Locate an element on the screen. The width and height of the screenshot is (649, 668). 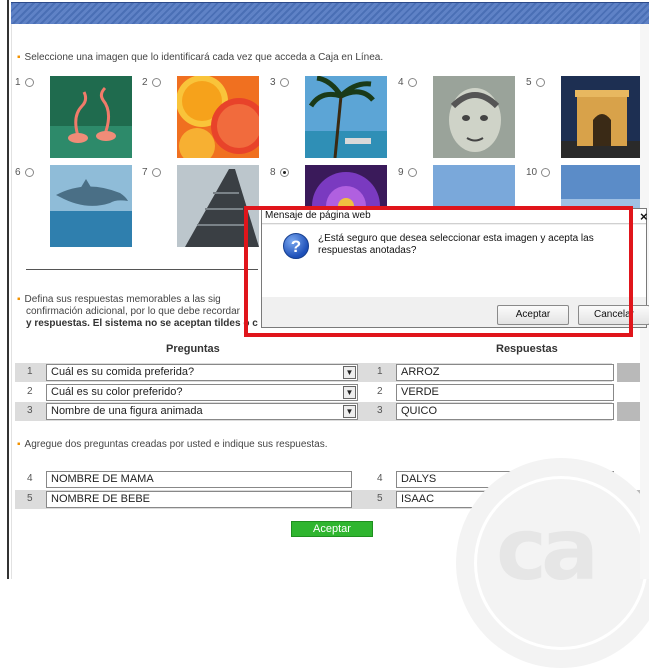
question-select-3: Nombre de una figura animada ▼ is located at coordinates (202, 411).